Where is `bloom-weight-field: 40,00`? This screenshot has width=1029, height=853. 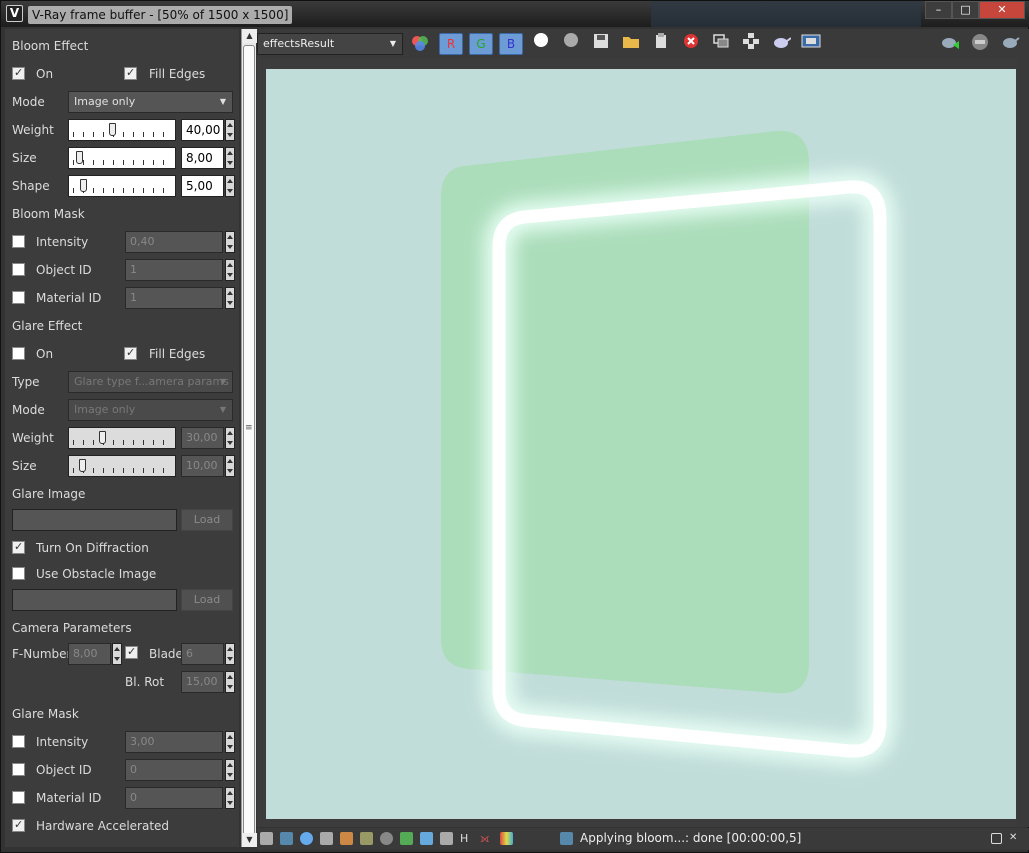
bloom-weight-field: 40,00 is located at coordinates (202, 130).